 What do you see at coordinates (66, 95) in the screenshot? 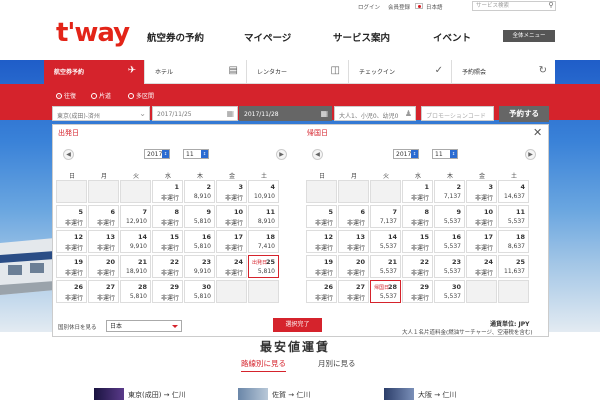
I see `radio-roundtrip: 往復` at bounding box center [66, 95].